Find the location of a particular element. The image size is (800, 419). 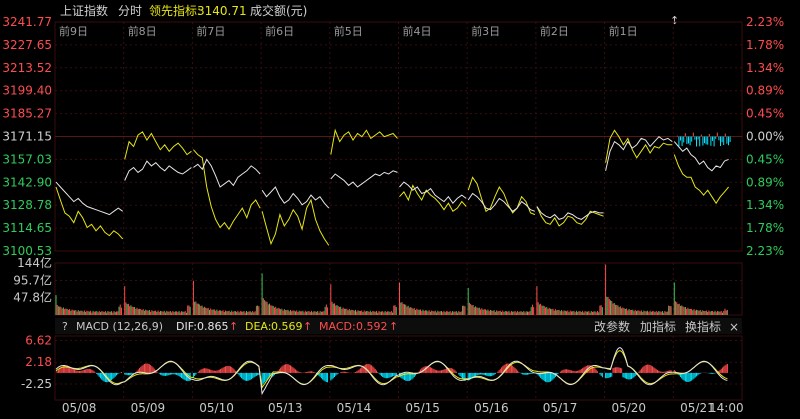

add-indicator-button: 加指标 is located at coordinates (658, 326).